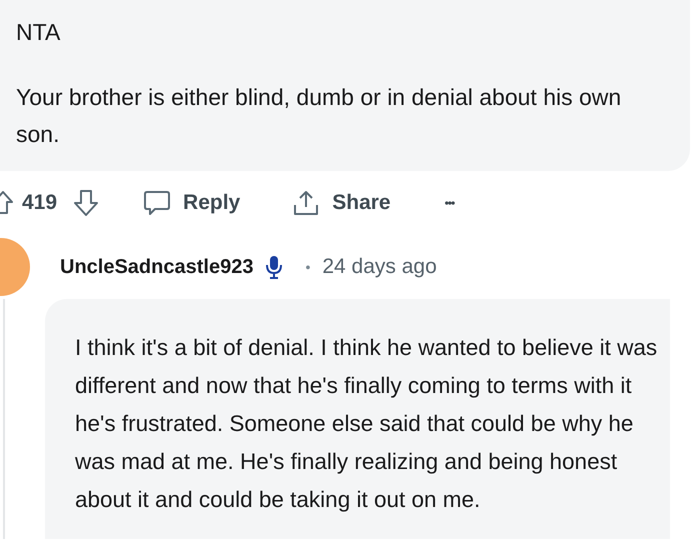  I want to click on comment-text: NTA, so click(39, 32).